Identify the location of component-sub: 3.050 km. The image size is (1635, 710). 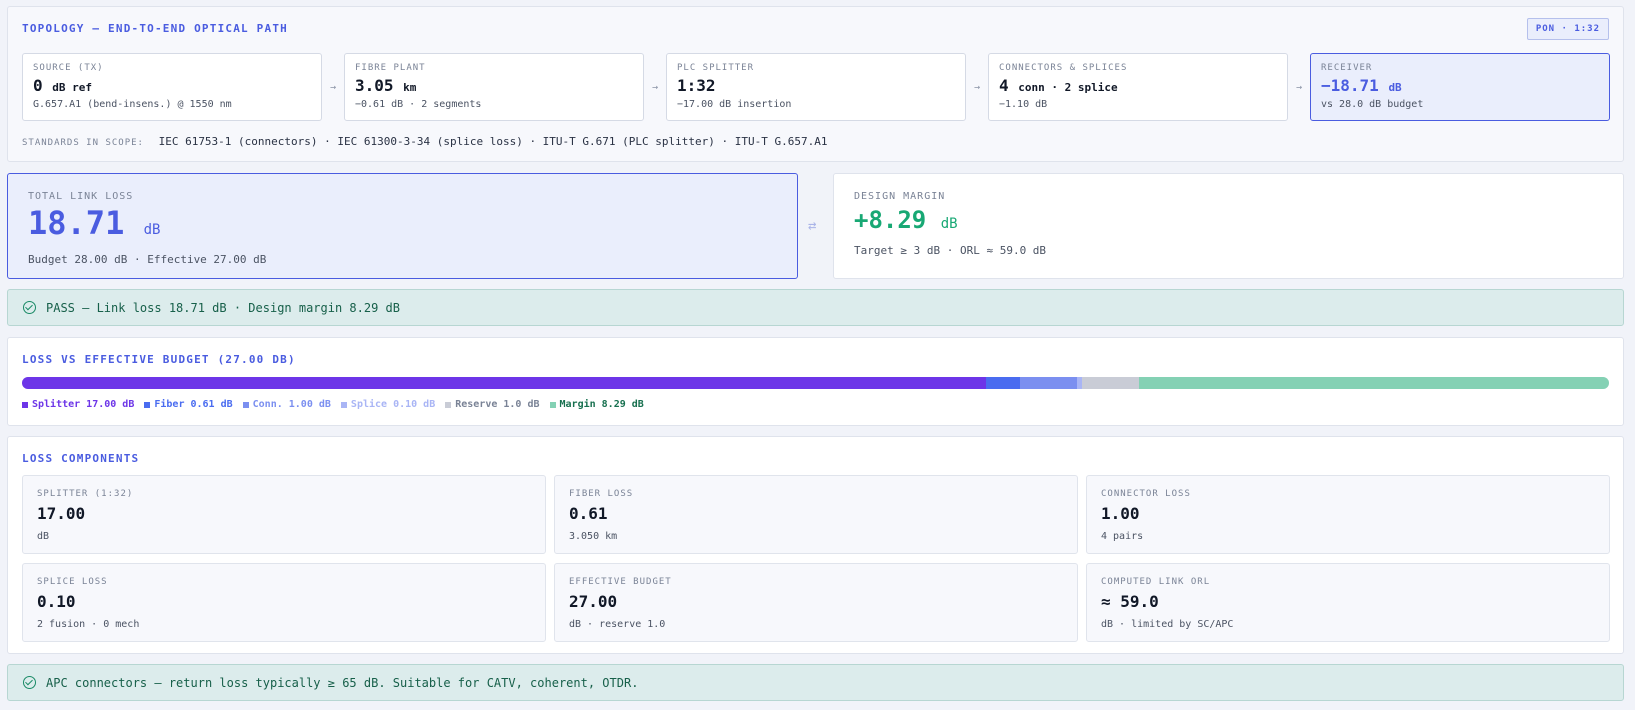
(593, 536).